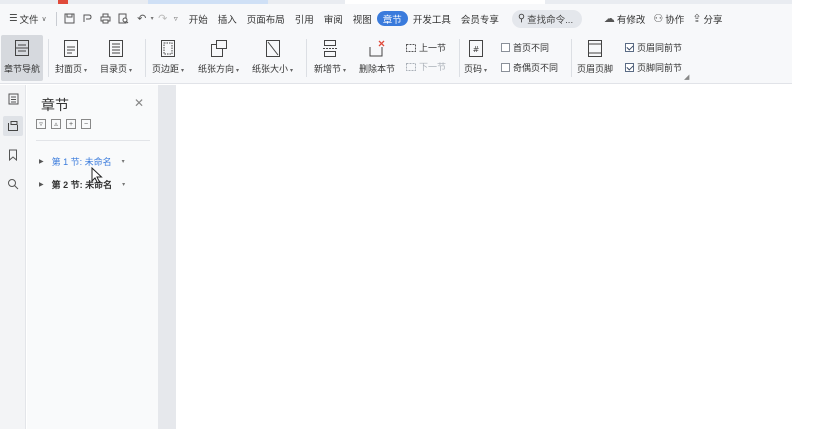  What do you see at coordinates (595, 48) in the screenshot?
I see `header-footer-icon` at bounding box center [595, 48].